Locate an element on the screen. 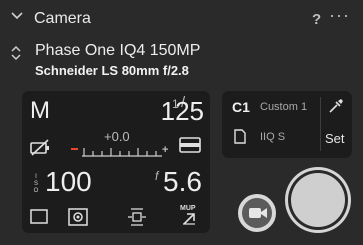  iso-value: 100 is located at coordinates (68, 182).